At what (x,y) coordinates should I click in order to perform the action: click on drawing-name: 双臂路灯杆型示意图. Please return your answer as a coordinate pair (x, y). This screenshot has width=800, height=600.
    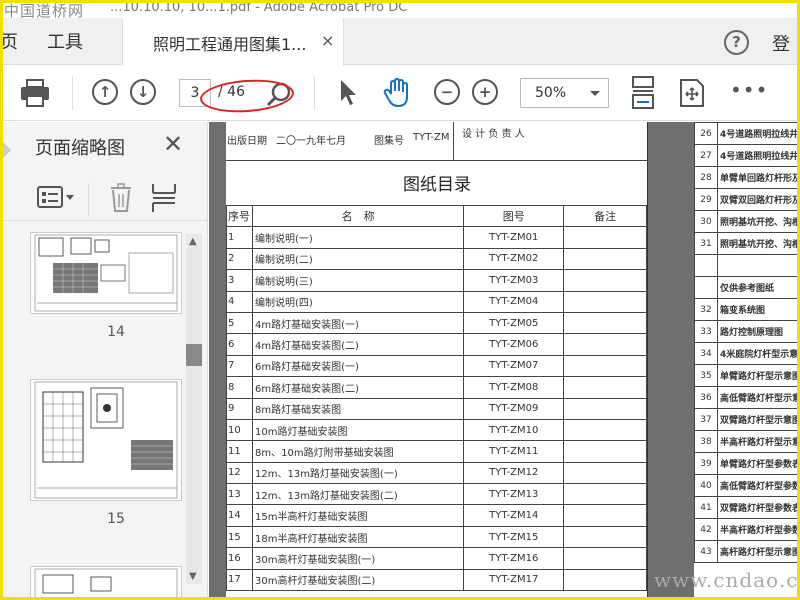
    Looking at the image, I should click on (758, 419).